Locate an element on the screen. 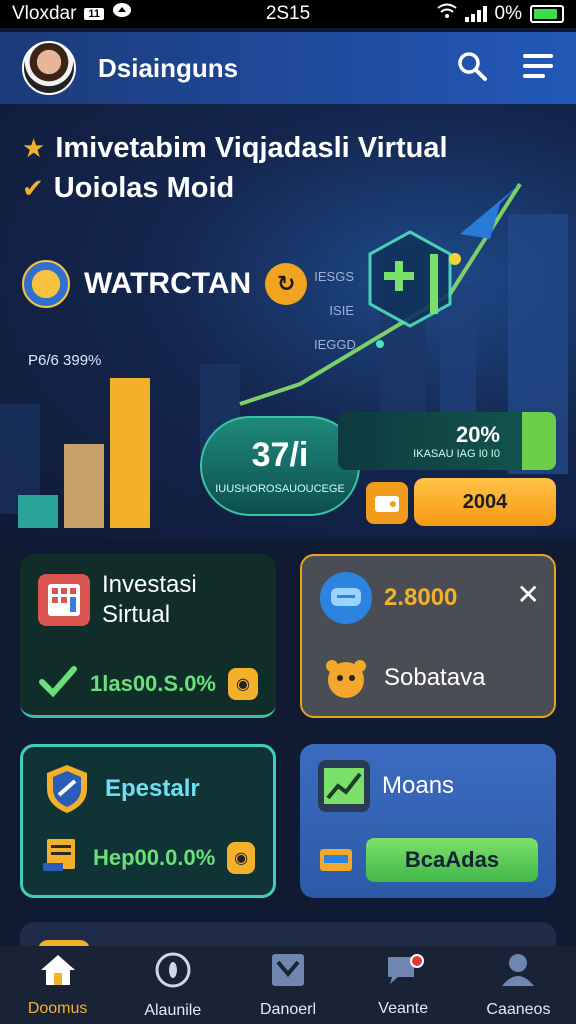 The width and height of the screenshot is (576, 1024). stat-caption: IKASAU IAG I0 I0 is located at coordinates (456, 454).